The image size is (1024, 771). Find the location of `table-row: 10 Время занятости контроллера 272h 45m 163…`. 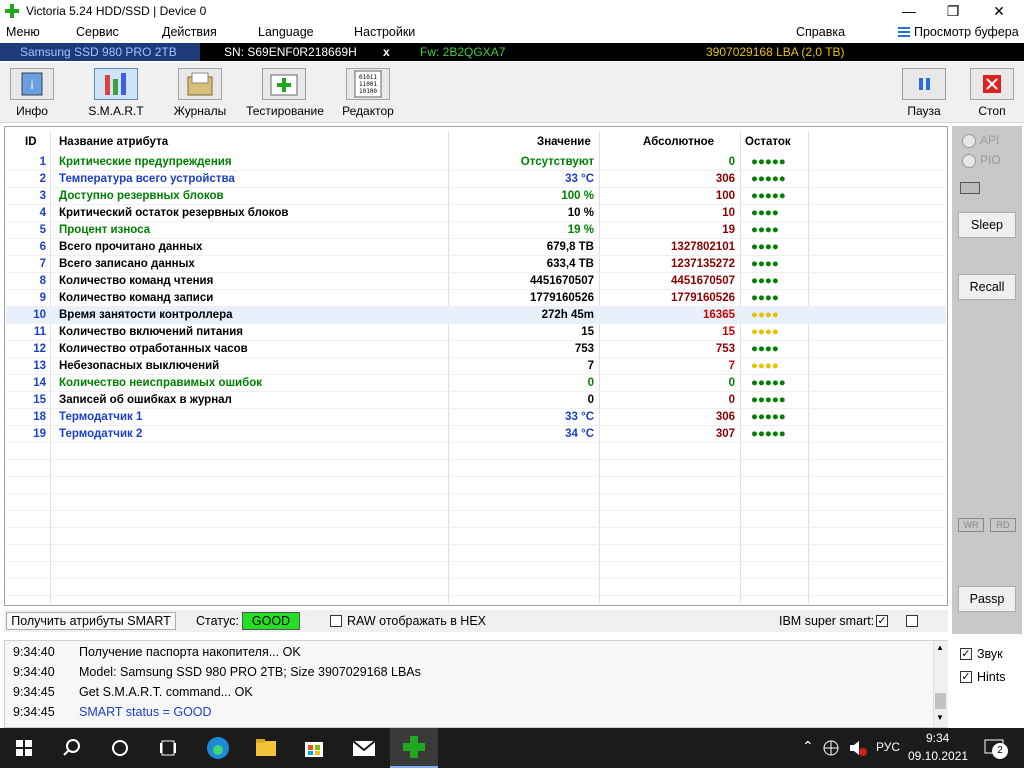

table-row: 10 Время занятости контроллера 272h 45m 163… is located at coordinates (476, 315).